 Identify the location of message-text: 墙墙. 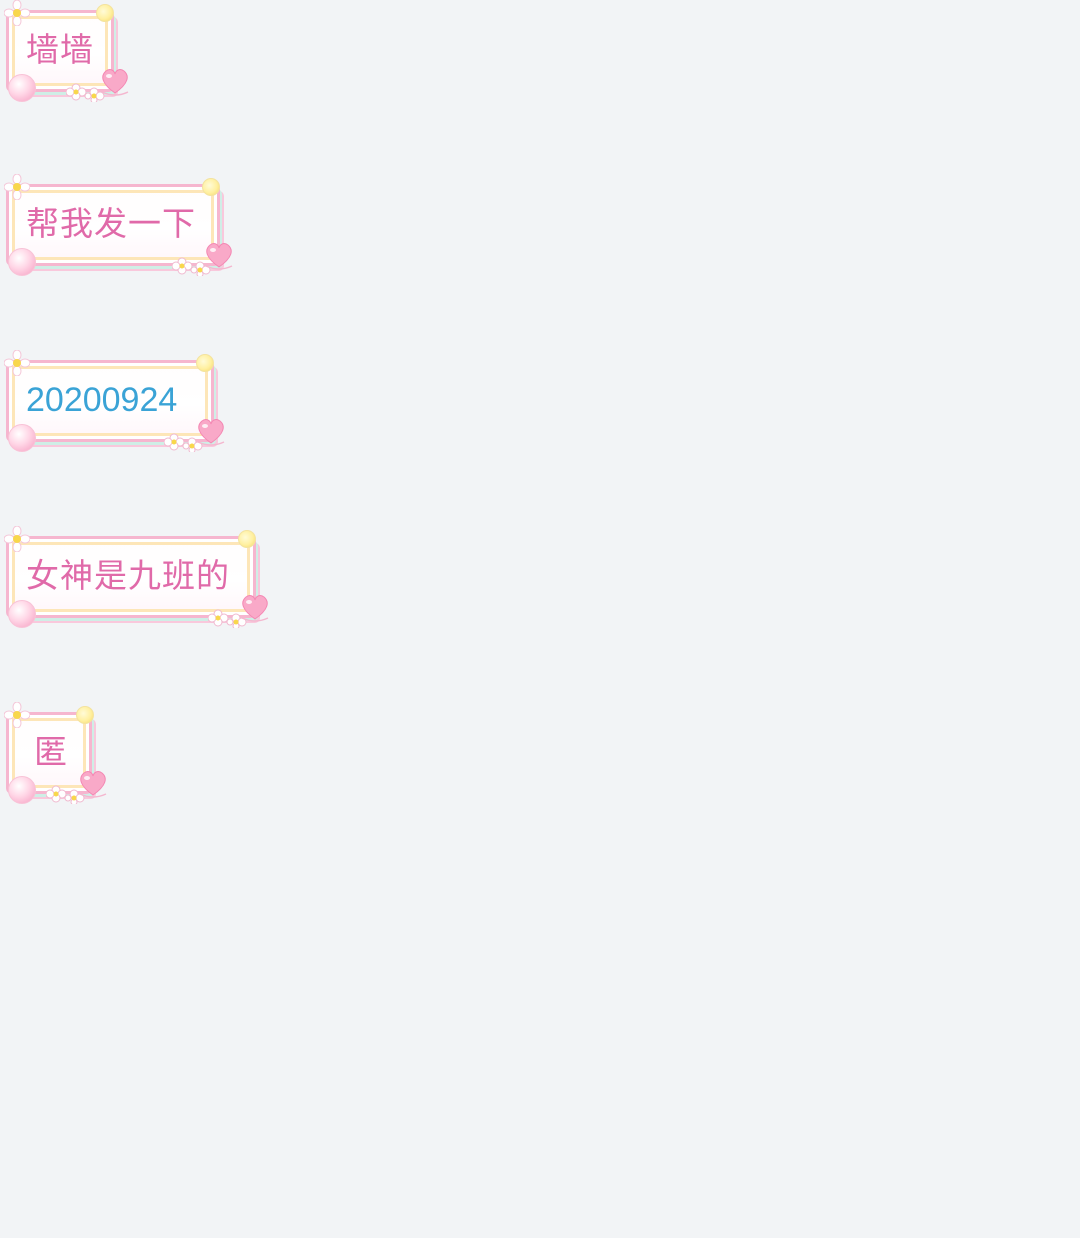
(60, 49).